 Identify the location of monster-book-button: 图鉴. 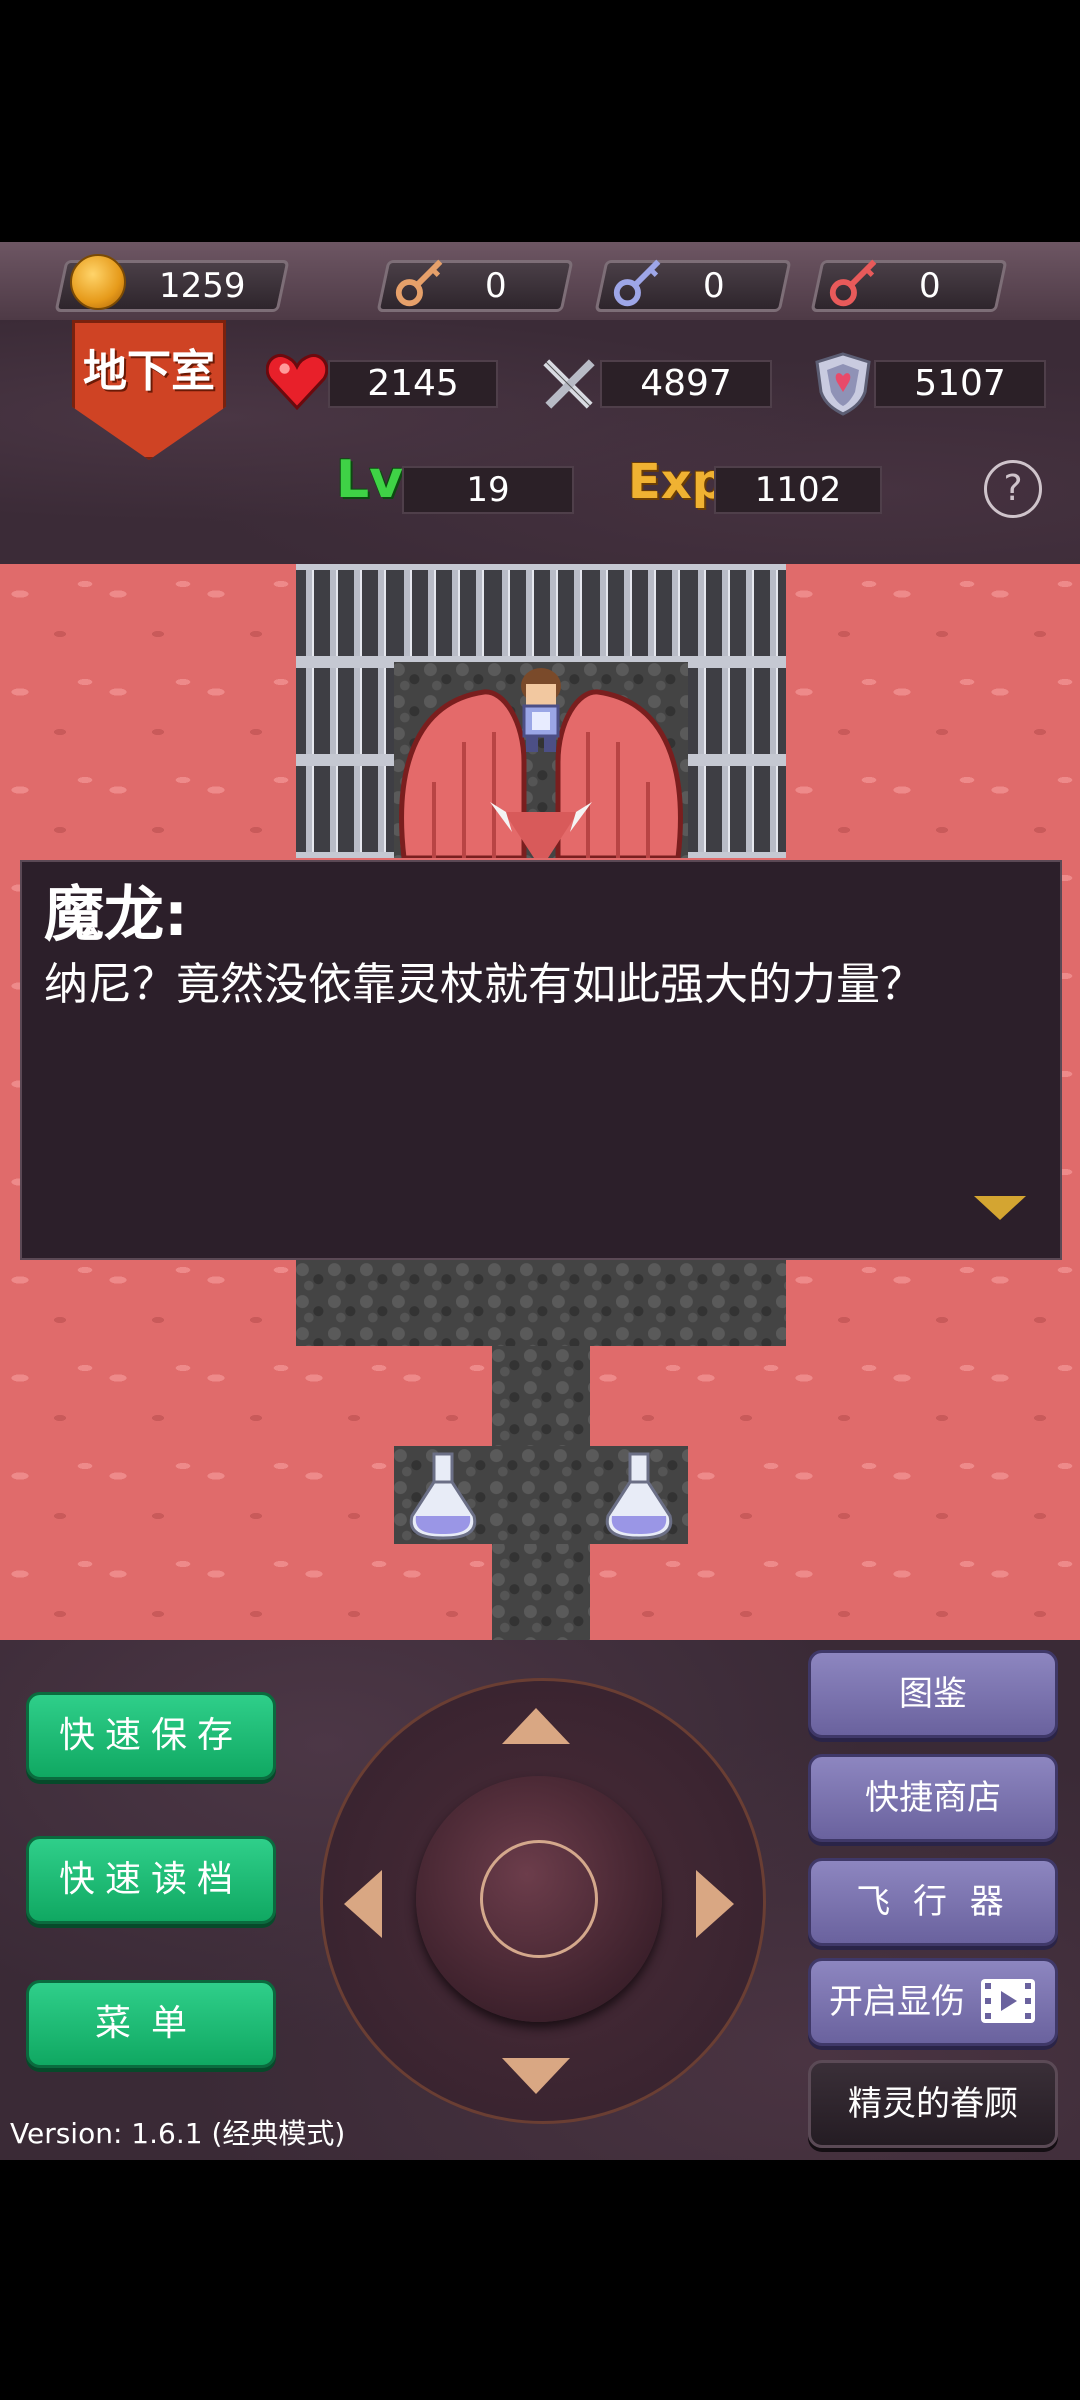
(933, 1694).